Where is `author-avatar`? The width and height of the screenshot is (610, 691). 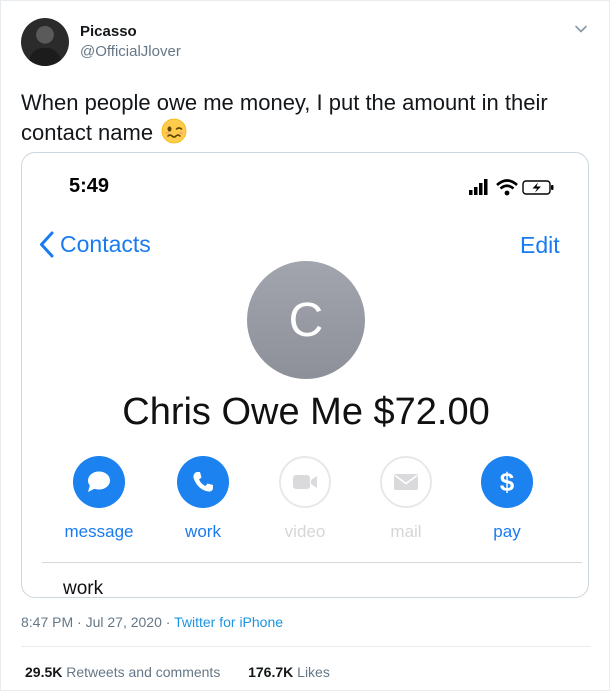 author-avatar is located at coordinates (45, 42).